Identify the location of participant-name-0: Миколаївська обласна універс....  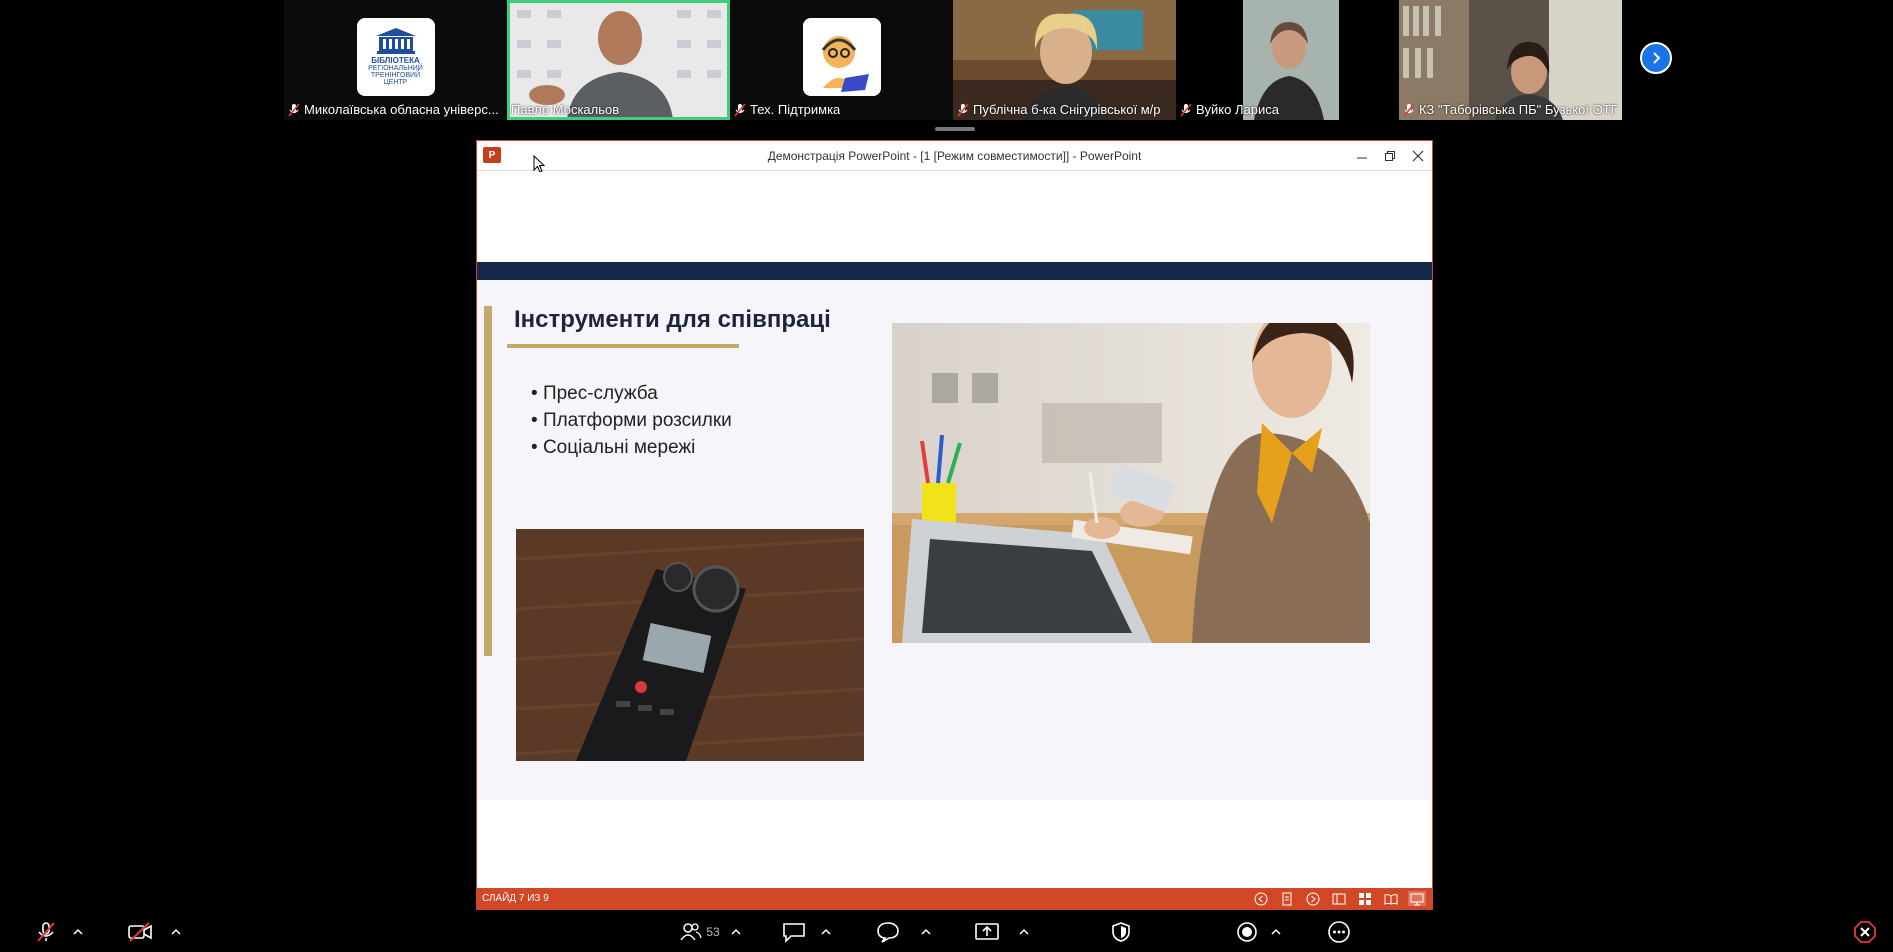
(393, 109).